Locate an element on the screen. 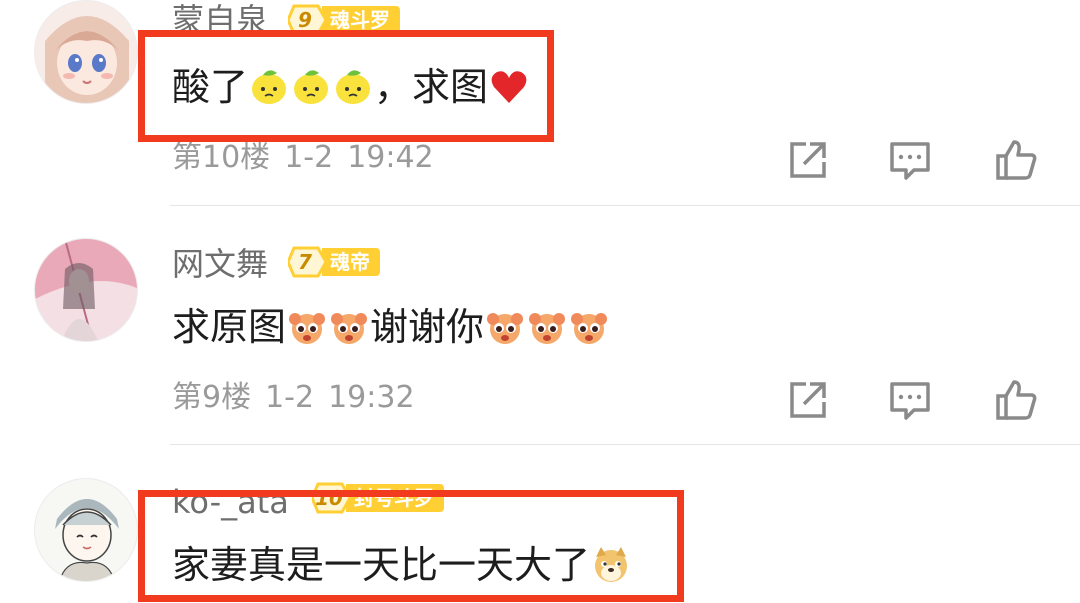  level-title: 魂帝 is located at coordinates (351, 262).